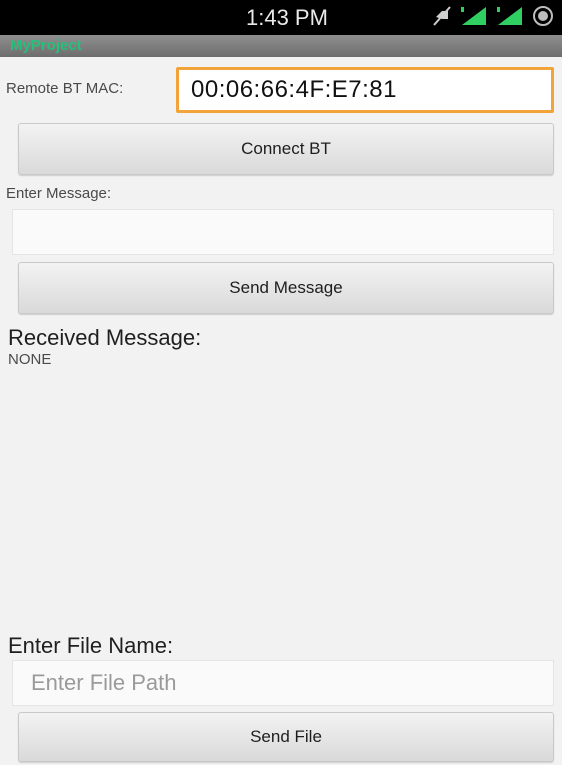 This screenshot has width=562, height=765. What do you see at coordinates (105, 337) in the screenshot?
I see `received-heading: Received Message:` at bounding box center [105, 337].